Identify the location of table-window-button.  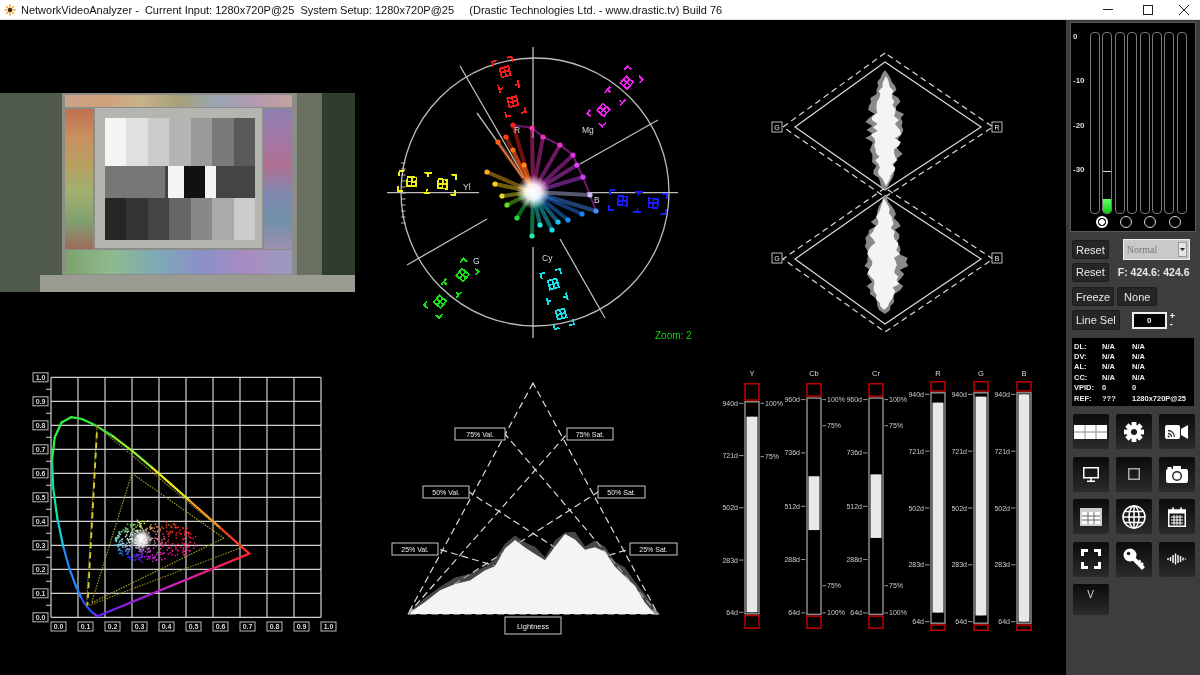
(1090, 516).